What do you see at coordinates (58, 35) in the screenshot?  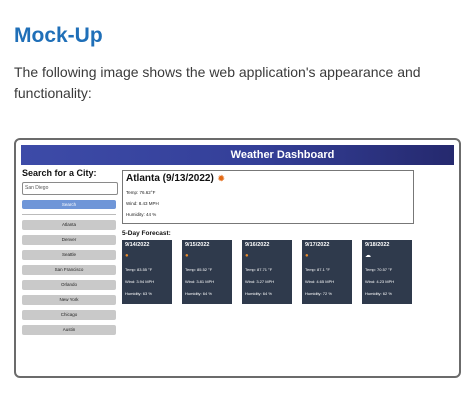 I see `doc-title: Mock-Up` at bounding box center [58, 35].